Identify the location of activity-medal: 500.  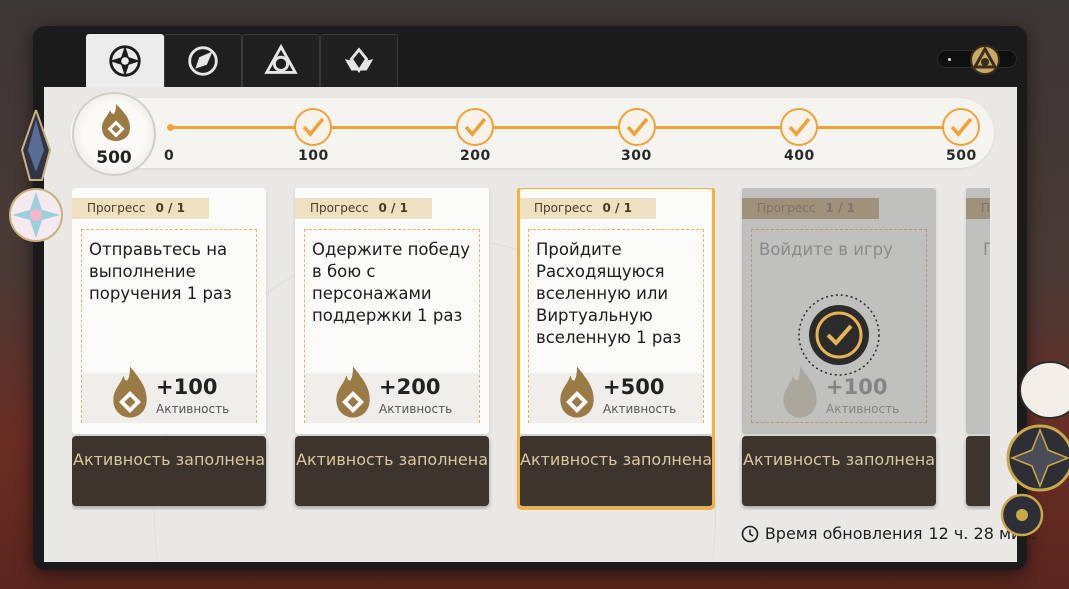
(114, 134).